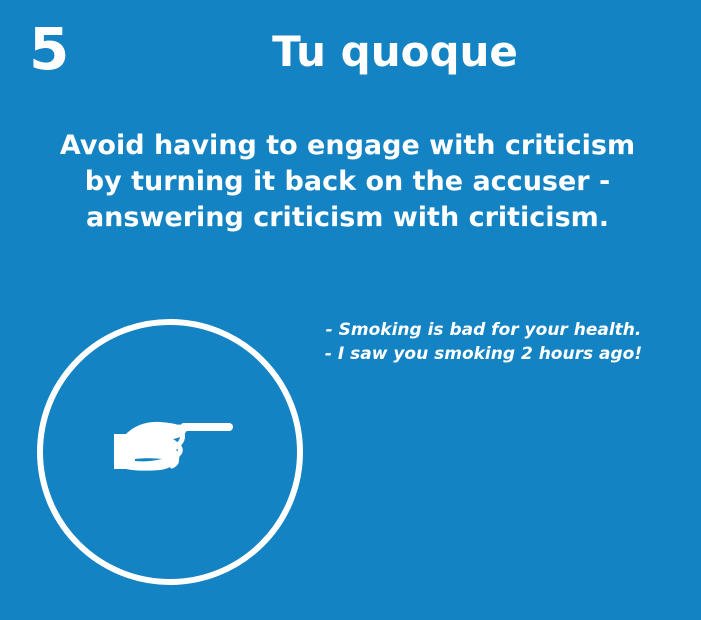 Image resolution: width=701 pixels, height=620 pixels. Describe the element at coordinates (483, 330) in the screenshot. I see `example-line: - Smoking is bad for your health.` at that location.